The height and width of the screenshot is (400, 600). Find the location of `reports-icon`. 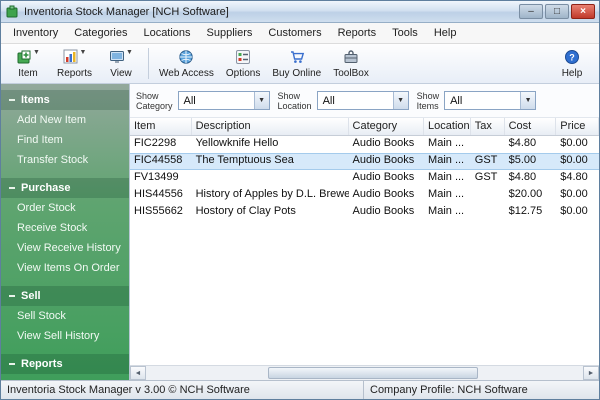

reports-icon is located at coordinates (71, 57).